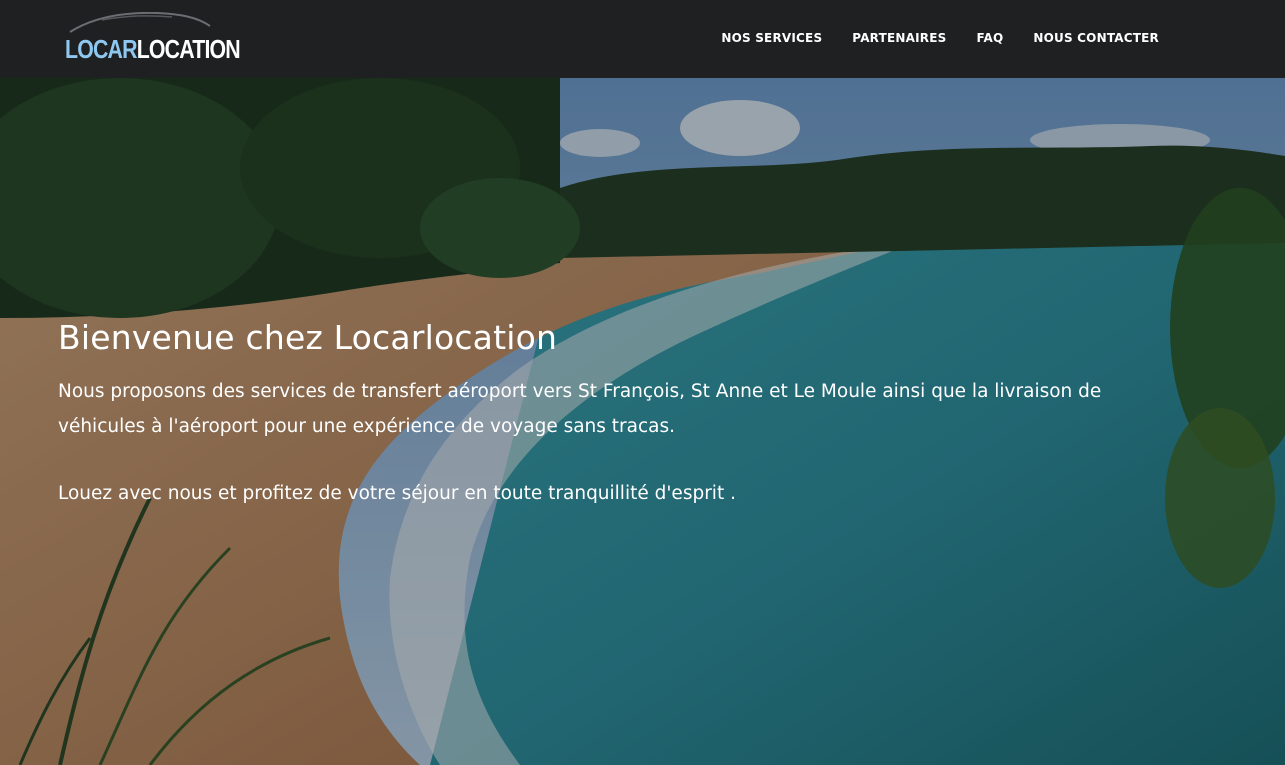 This screenshot has width=1285, height=765. What do you see at coordinates (308, 337) in the screenshot?
I see `hero-title: Bienvenue chez Locarlocation` at bounding box center [308, 337].